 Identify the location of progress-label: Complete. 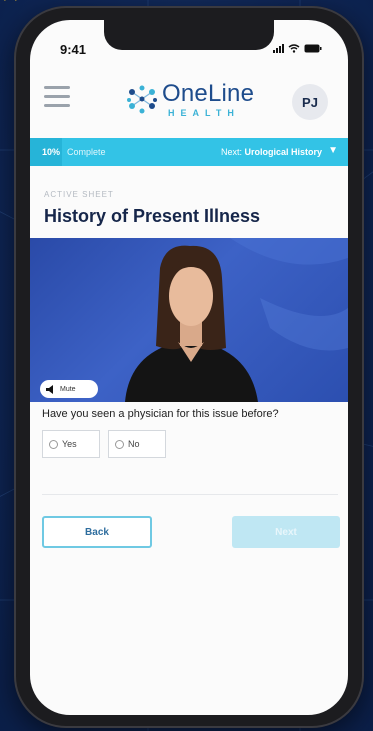
(86, 152).